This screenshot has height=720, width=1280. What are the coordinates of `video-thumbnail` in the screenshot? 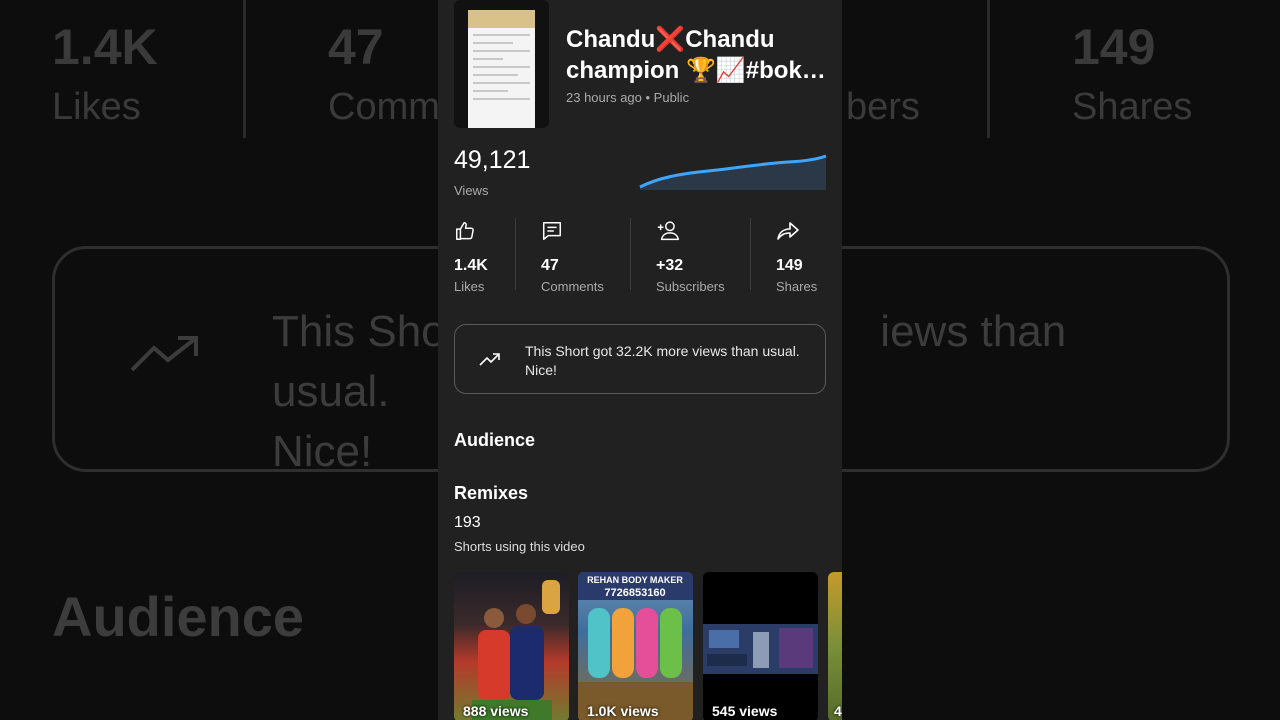 It's located at (501, 64).